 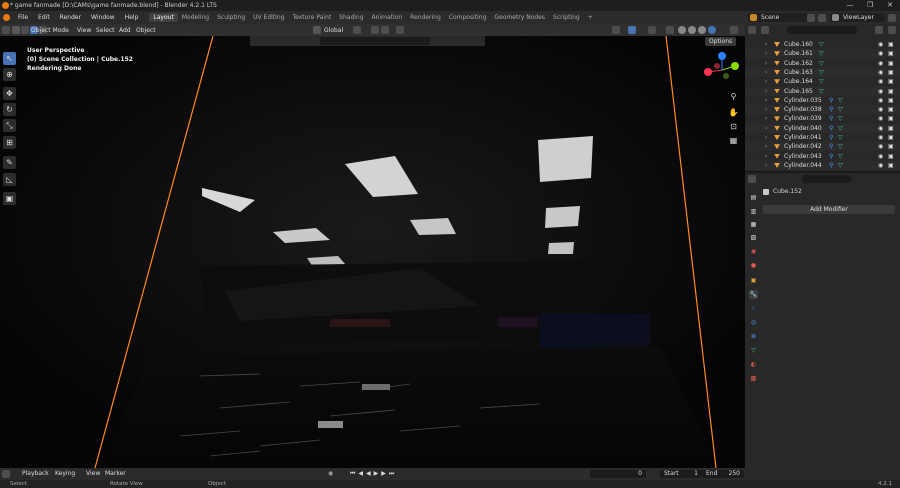 I want to click on measure-tool-button: ◺, so click(x=9, y=179).